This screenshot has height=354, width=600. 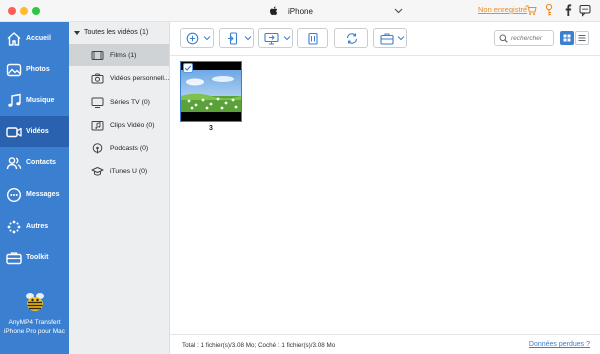 What do you see at coordinates (14, 38) in the screenshot?
I see `home-icon` at bounding box center [14, 38].